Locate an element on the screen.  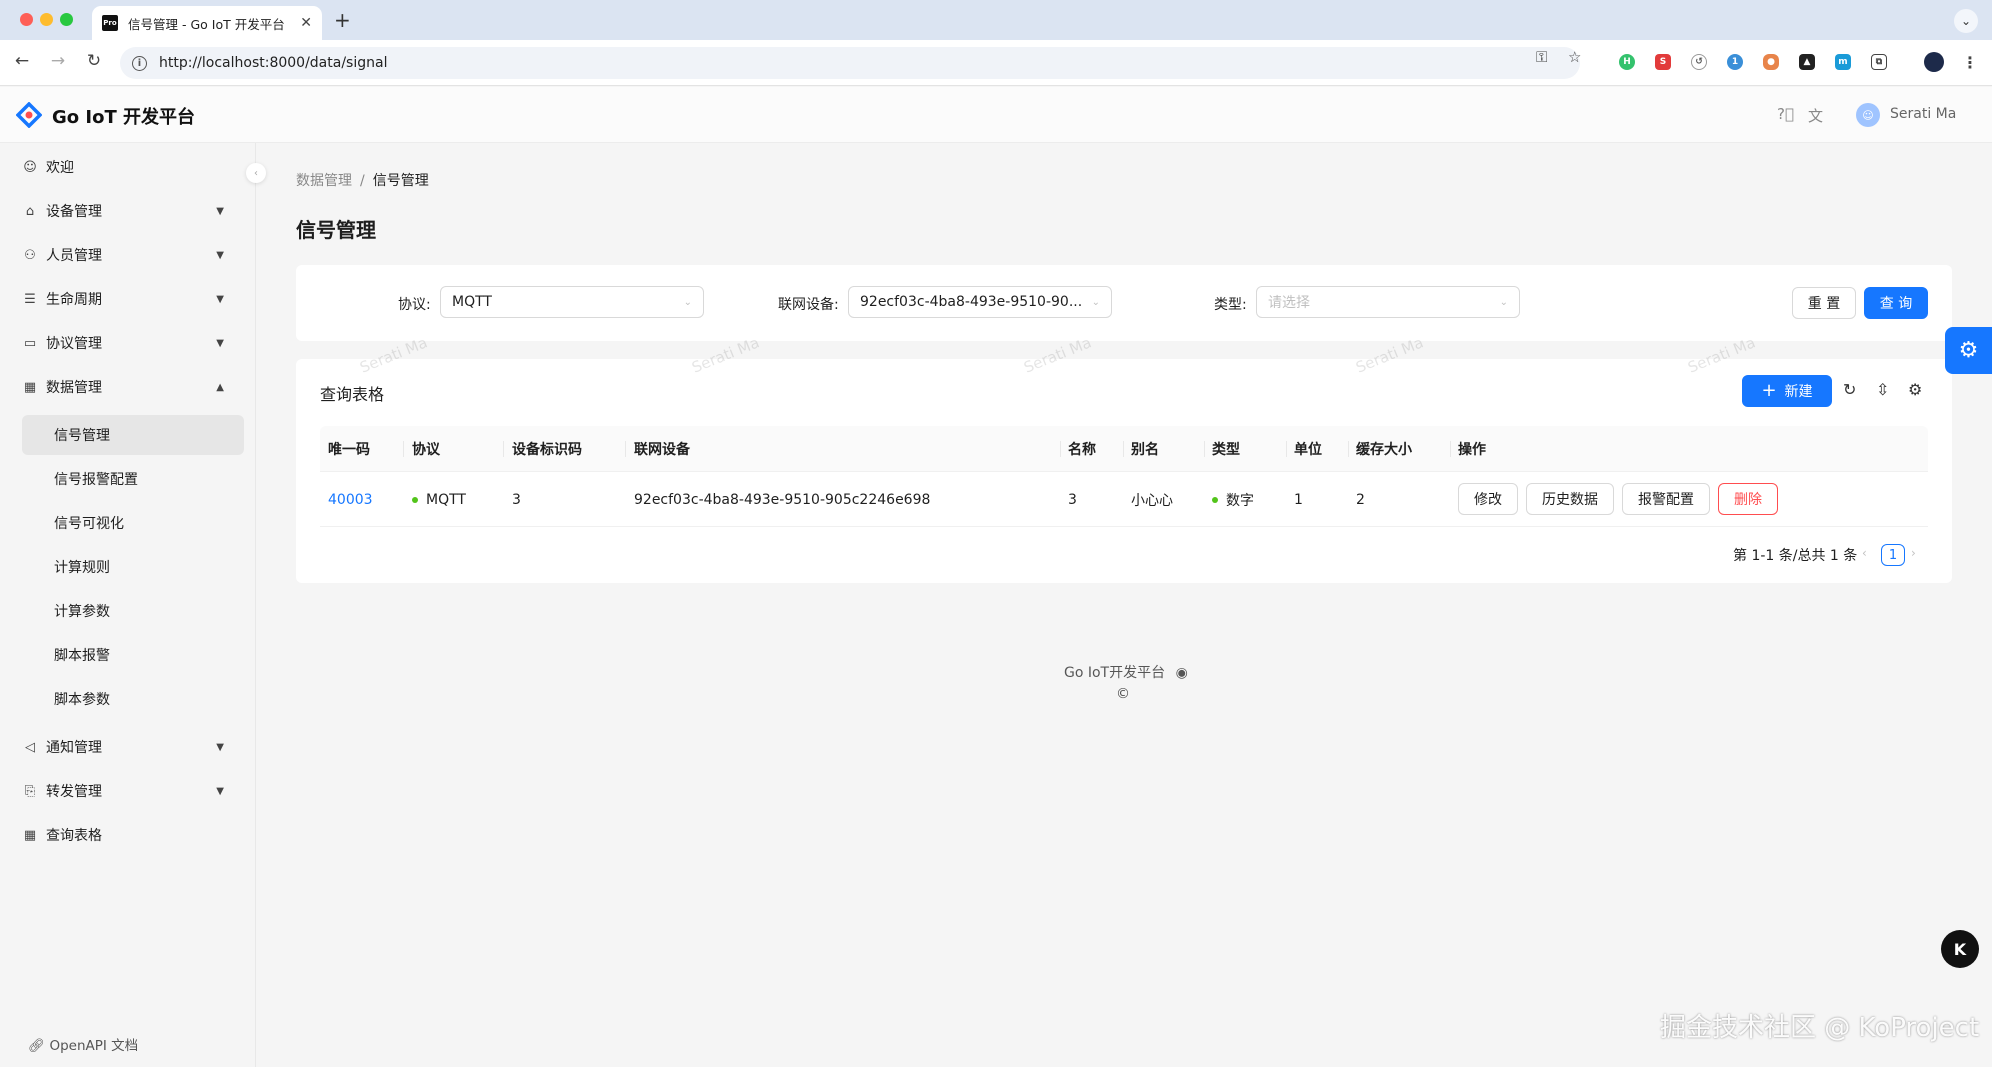
new-button: + 新建 is located at coordinates (1787, 391).